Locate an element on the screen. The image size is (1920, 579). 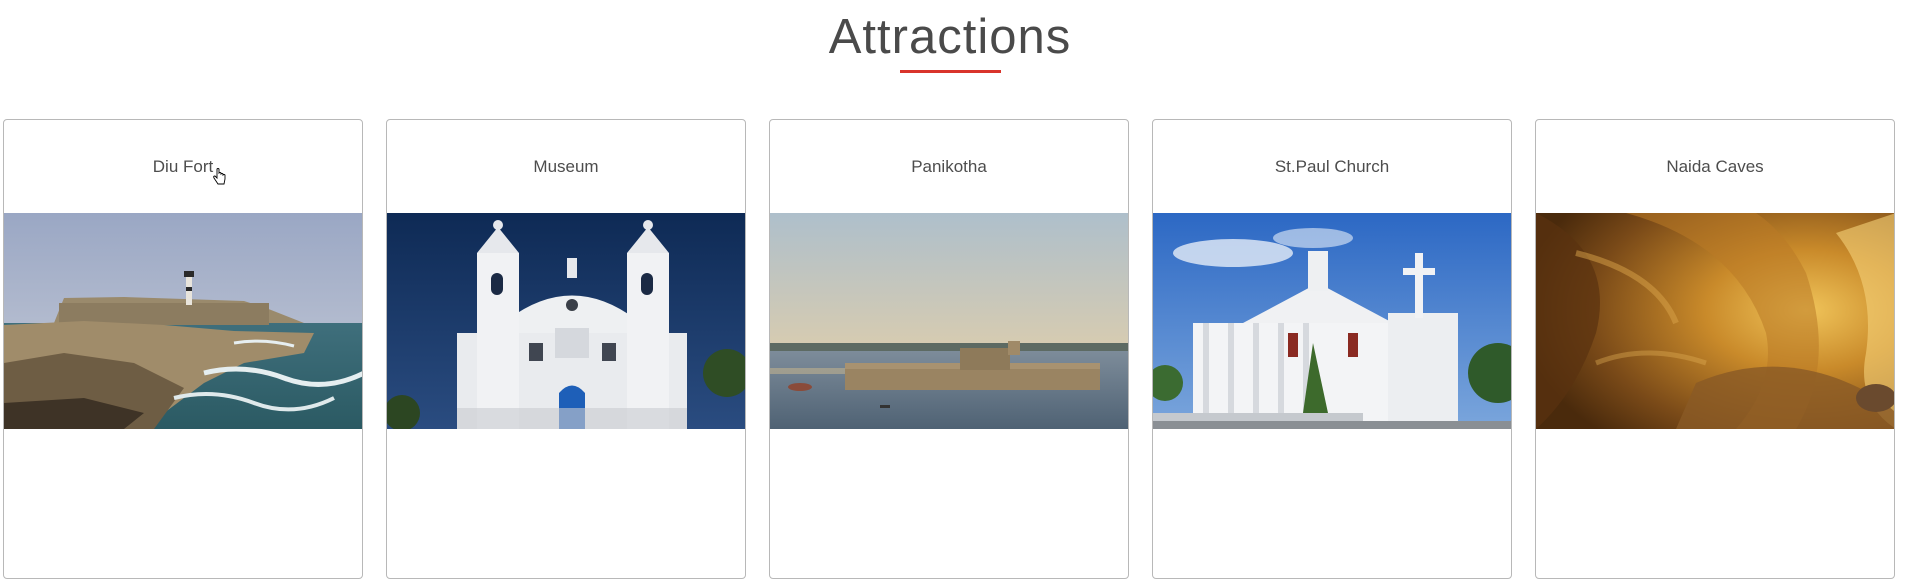
st-paul-church-image is located at coordinates (1332, 321).